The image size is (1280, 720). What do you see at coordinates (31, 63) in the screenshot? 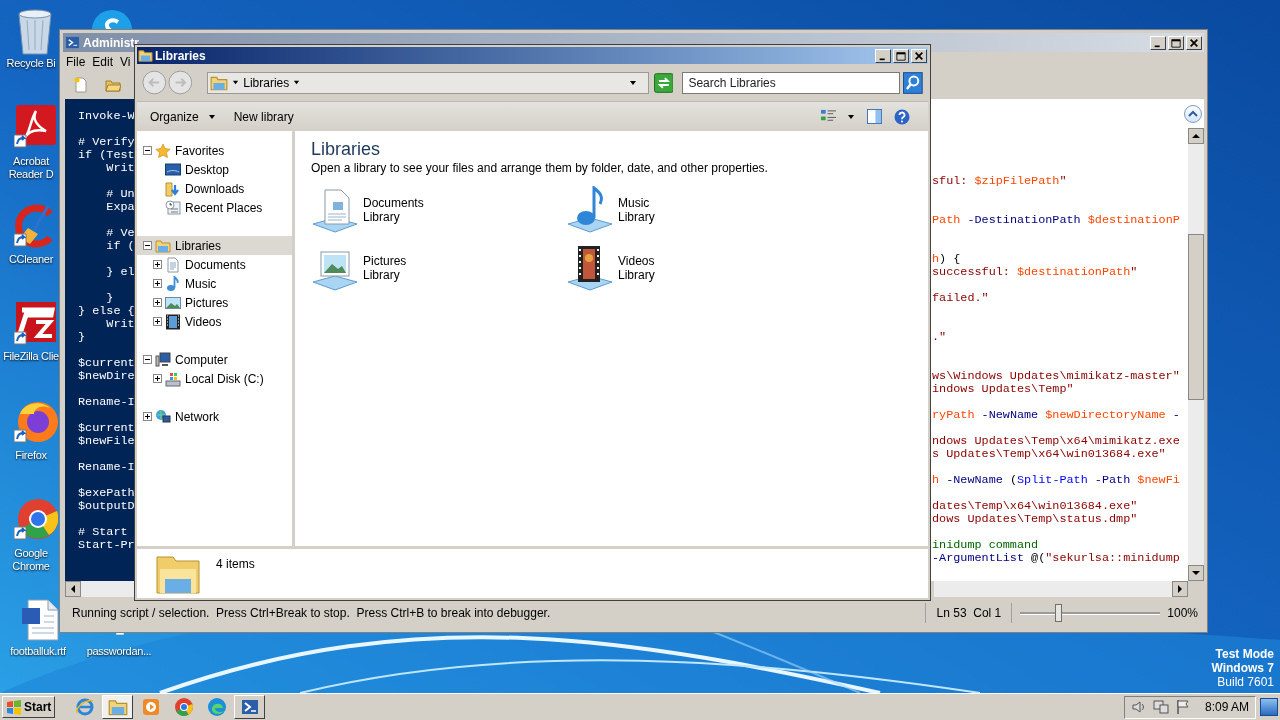
I see `icon-label: Recycle Bi` at bounding box center [31, 63].